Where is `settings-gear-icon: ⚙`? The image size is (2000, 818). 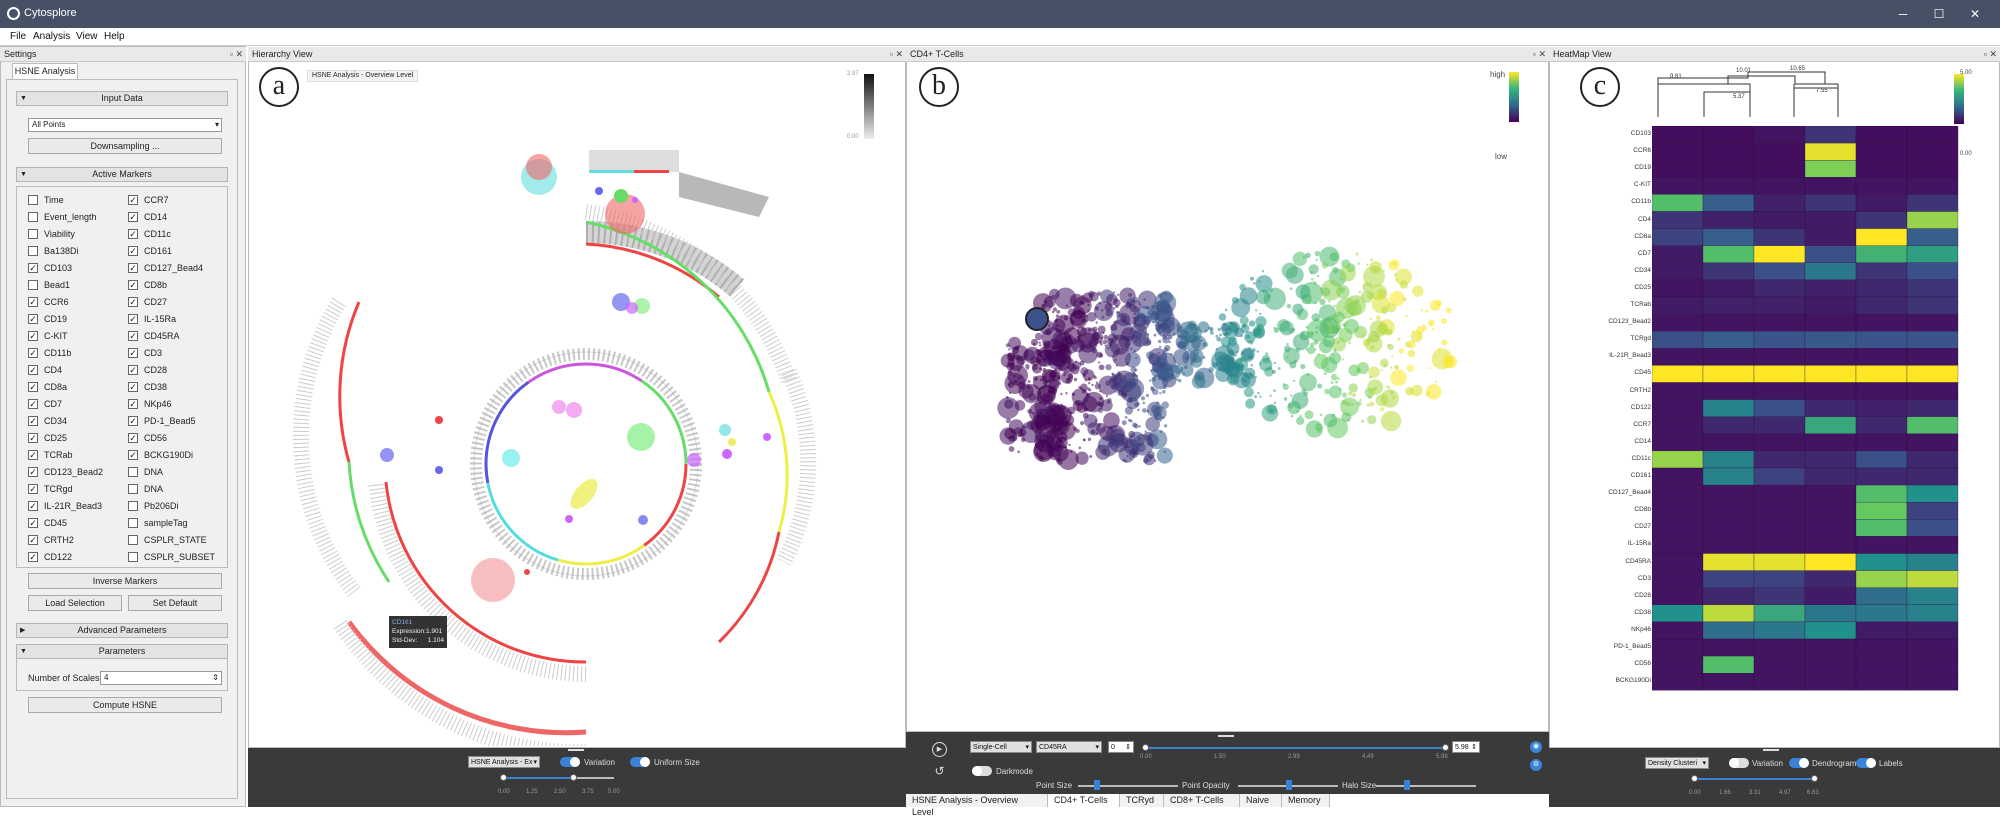 settings-gear-icon: ⚙ is located at coordinates (1536, 765).